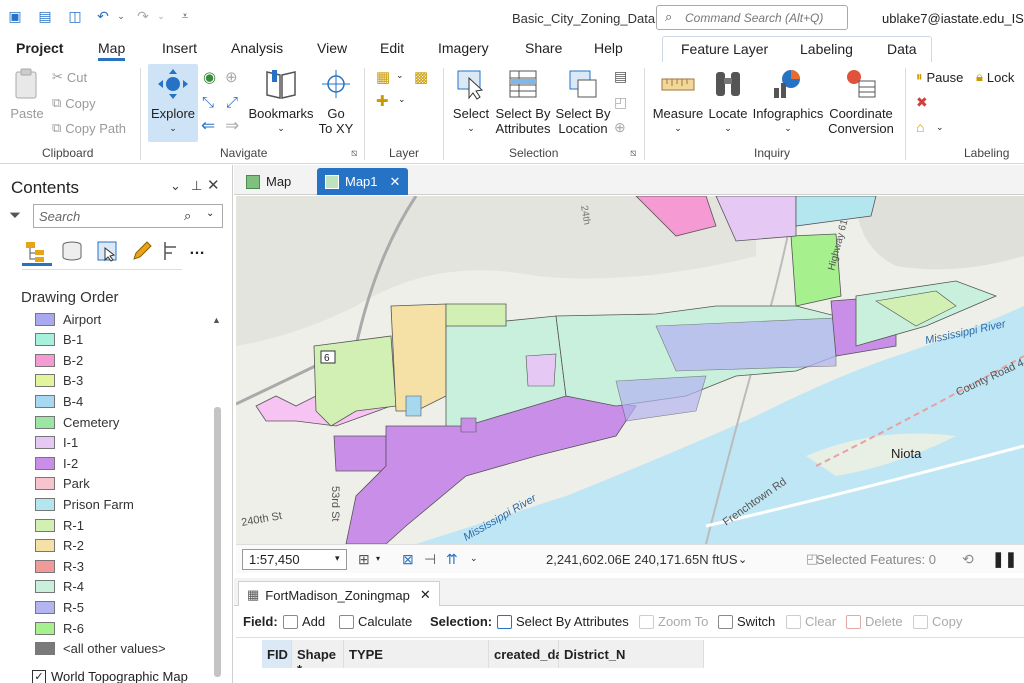 This screenshot has height=683, width=1024. Describe the element at coordinates (143, 16) in the screenshot. I see `redo-icon: ↷` at that location.